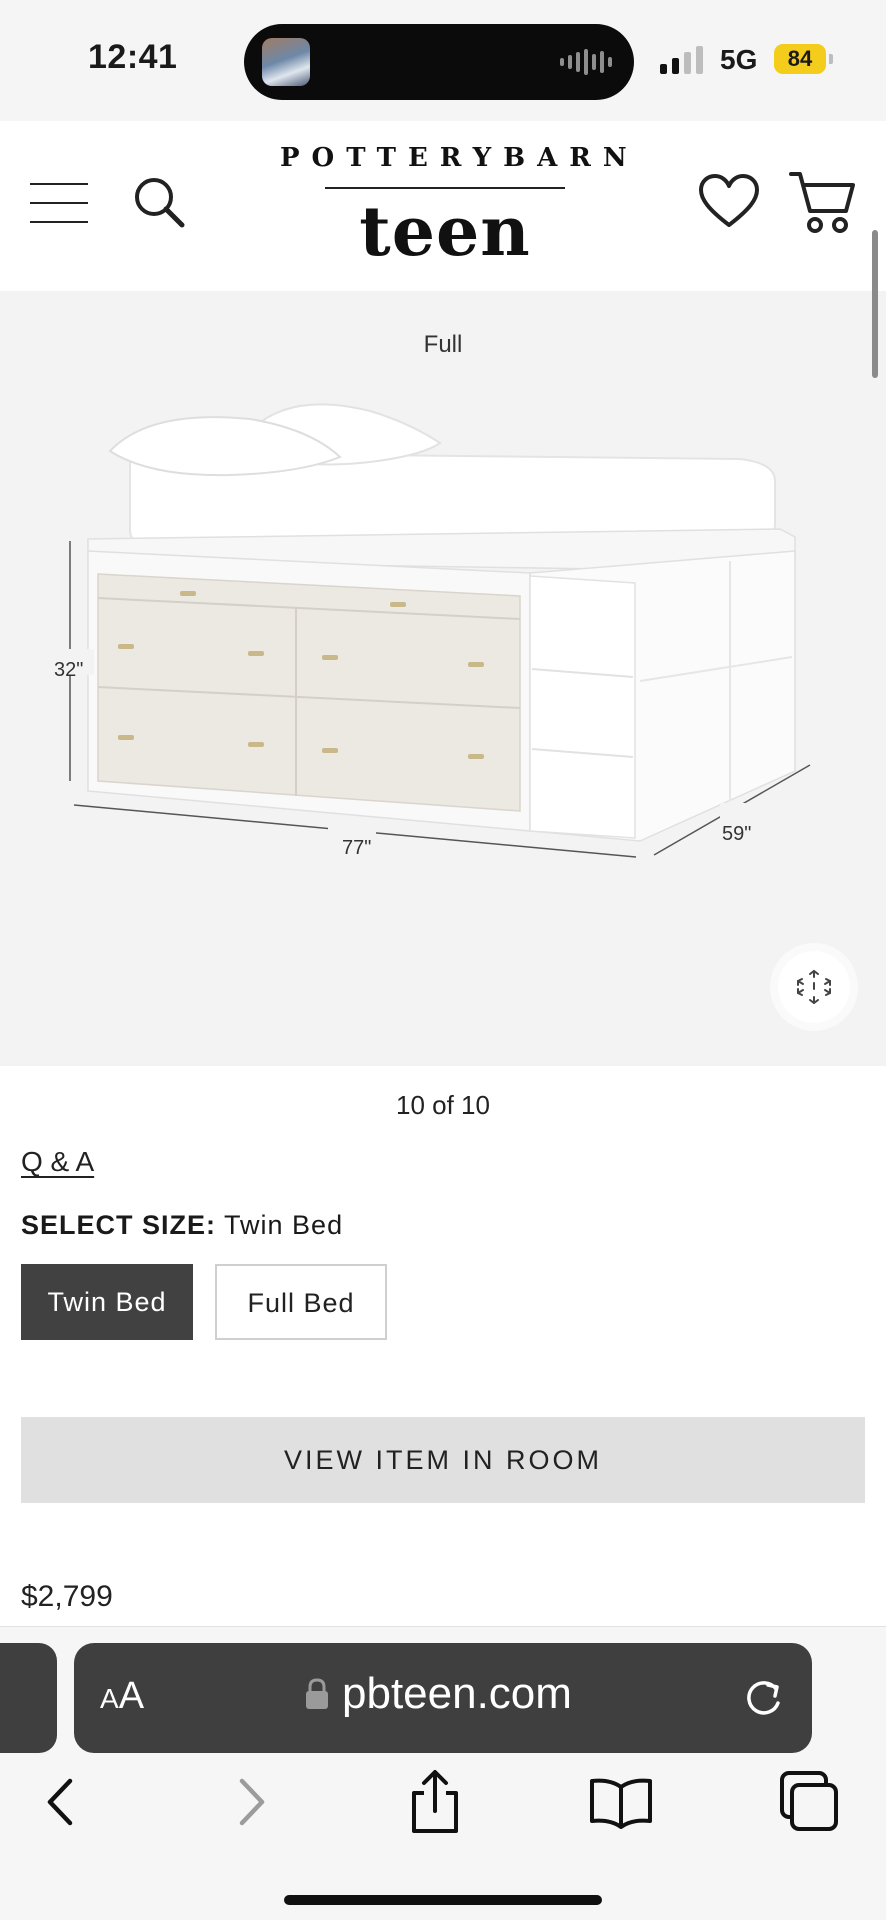  Describe the element at coordinates (459, 158) in the screenshot. I see `logo-brand-line: POTTERYBARN` at that location.